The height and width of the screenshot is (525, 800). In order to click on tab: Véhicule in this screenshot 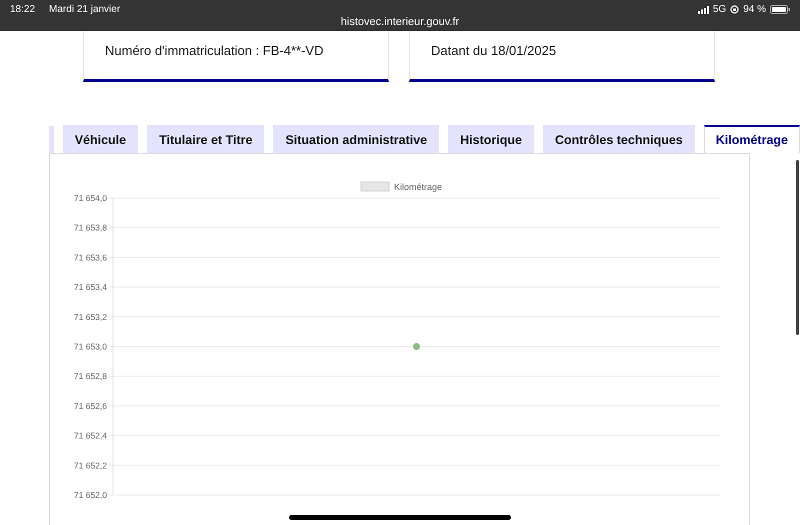, I will do `click(100, 139)`.